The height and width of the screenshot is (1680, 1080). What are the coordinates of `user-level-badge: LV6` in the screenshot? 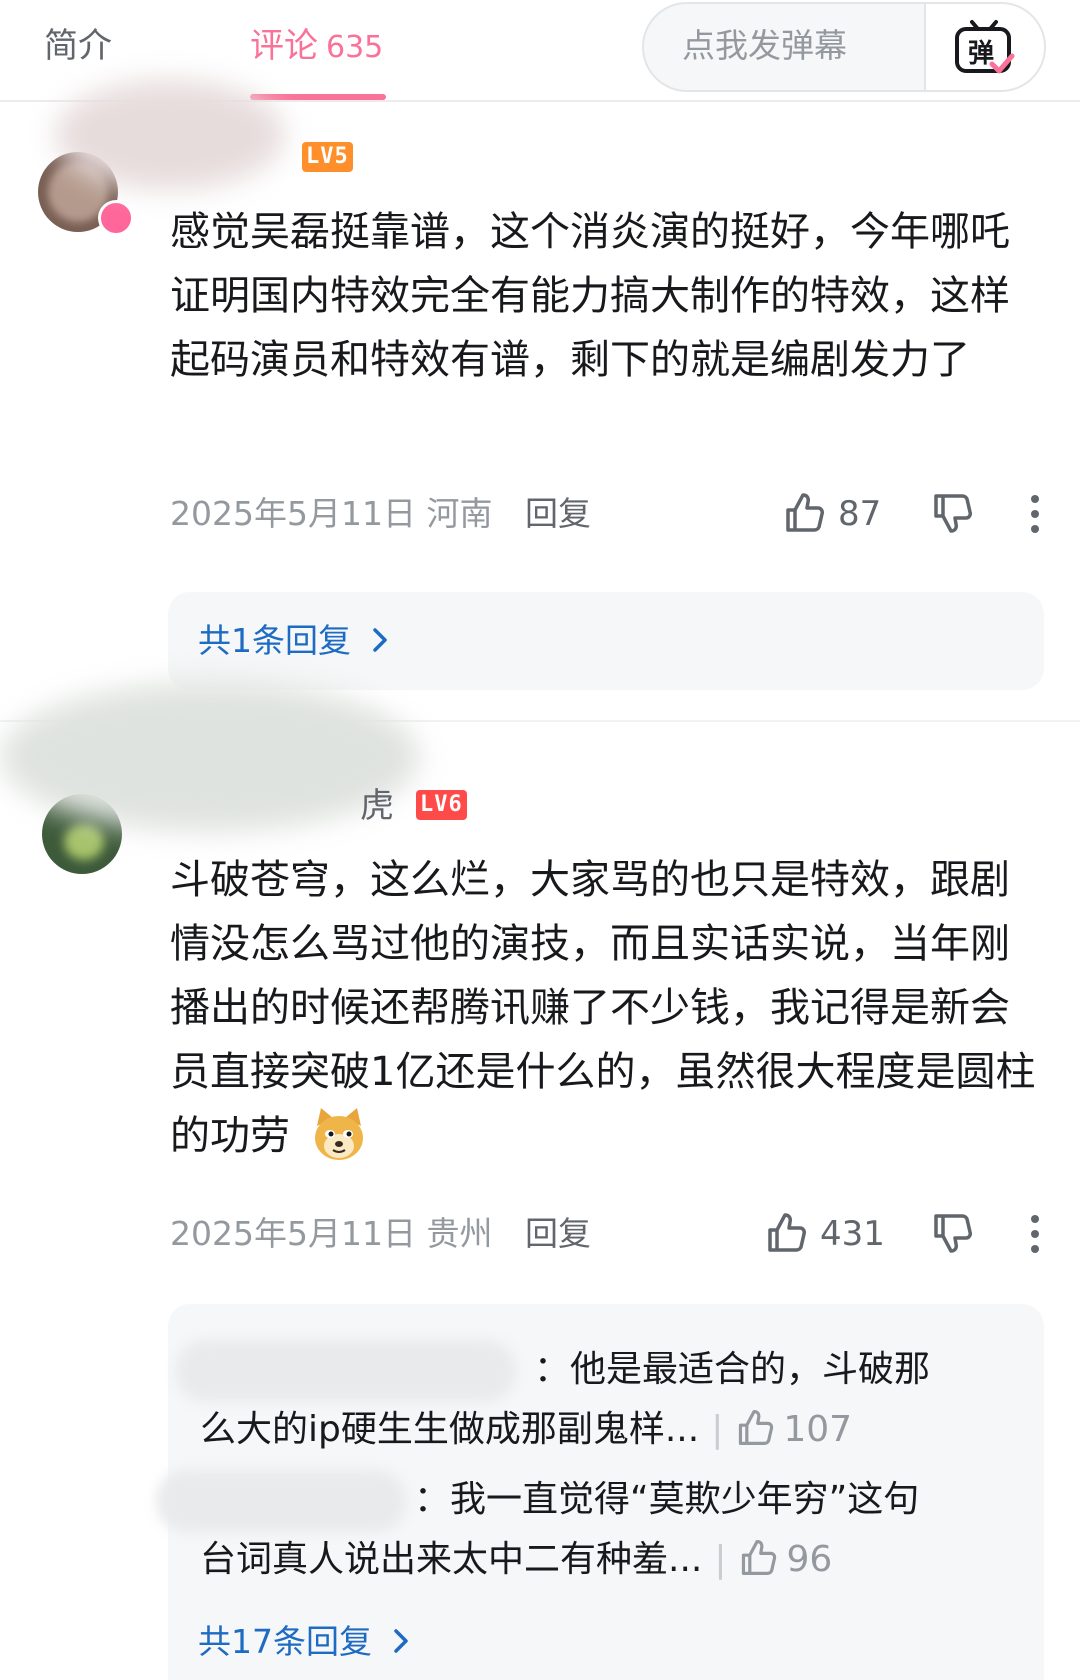 It's located at (441, 805).